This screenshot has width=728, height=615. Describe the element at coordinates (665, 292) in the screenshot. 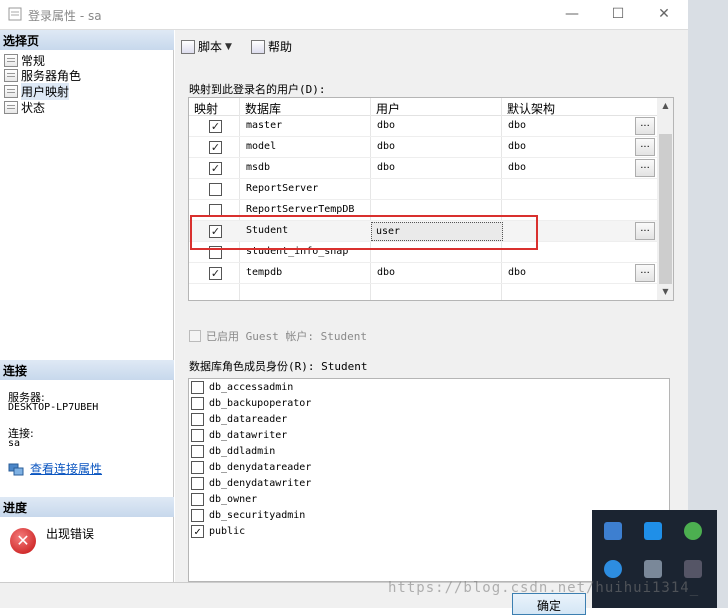

I see `scroll-down-icon: ▼` at that location.